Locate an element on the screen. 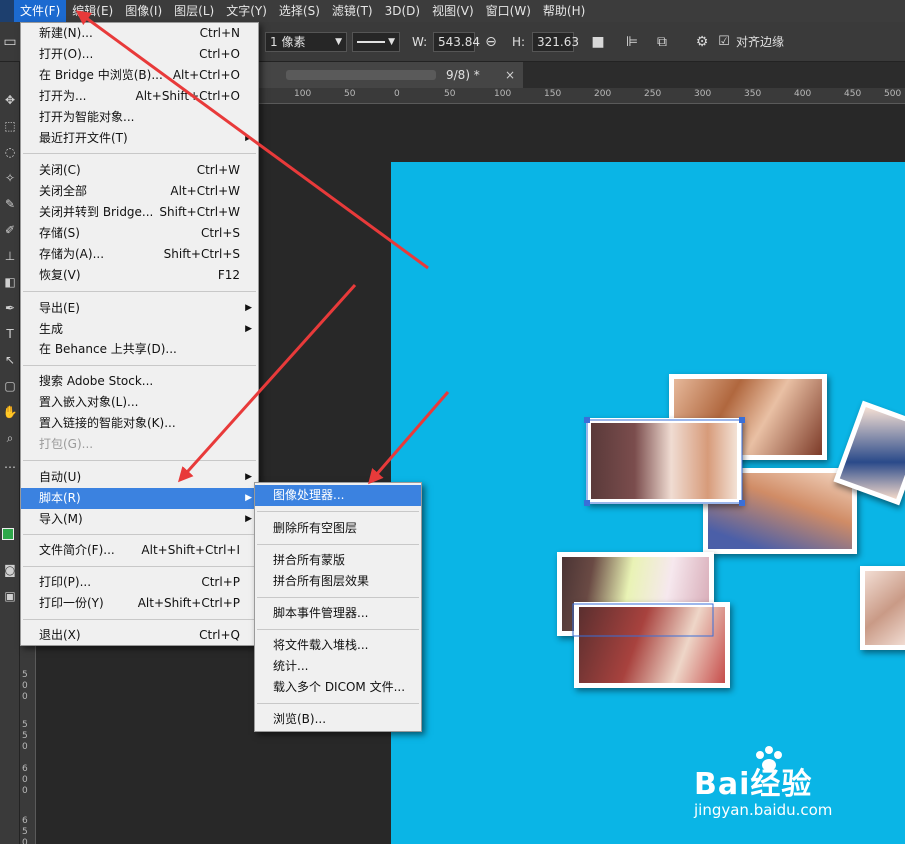  submenu-item-delete-empty-layers: 删除所有空图层 is located at coordinates (338, 528).